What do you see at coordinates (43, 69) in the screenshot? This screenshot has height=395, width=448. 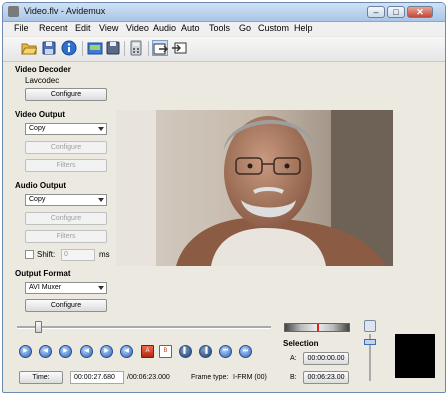 I see `video-decoder-title: Video Decoder` at bounding box center [43, 69].